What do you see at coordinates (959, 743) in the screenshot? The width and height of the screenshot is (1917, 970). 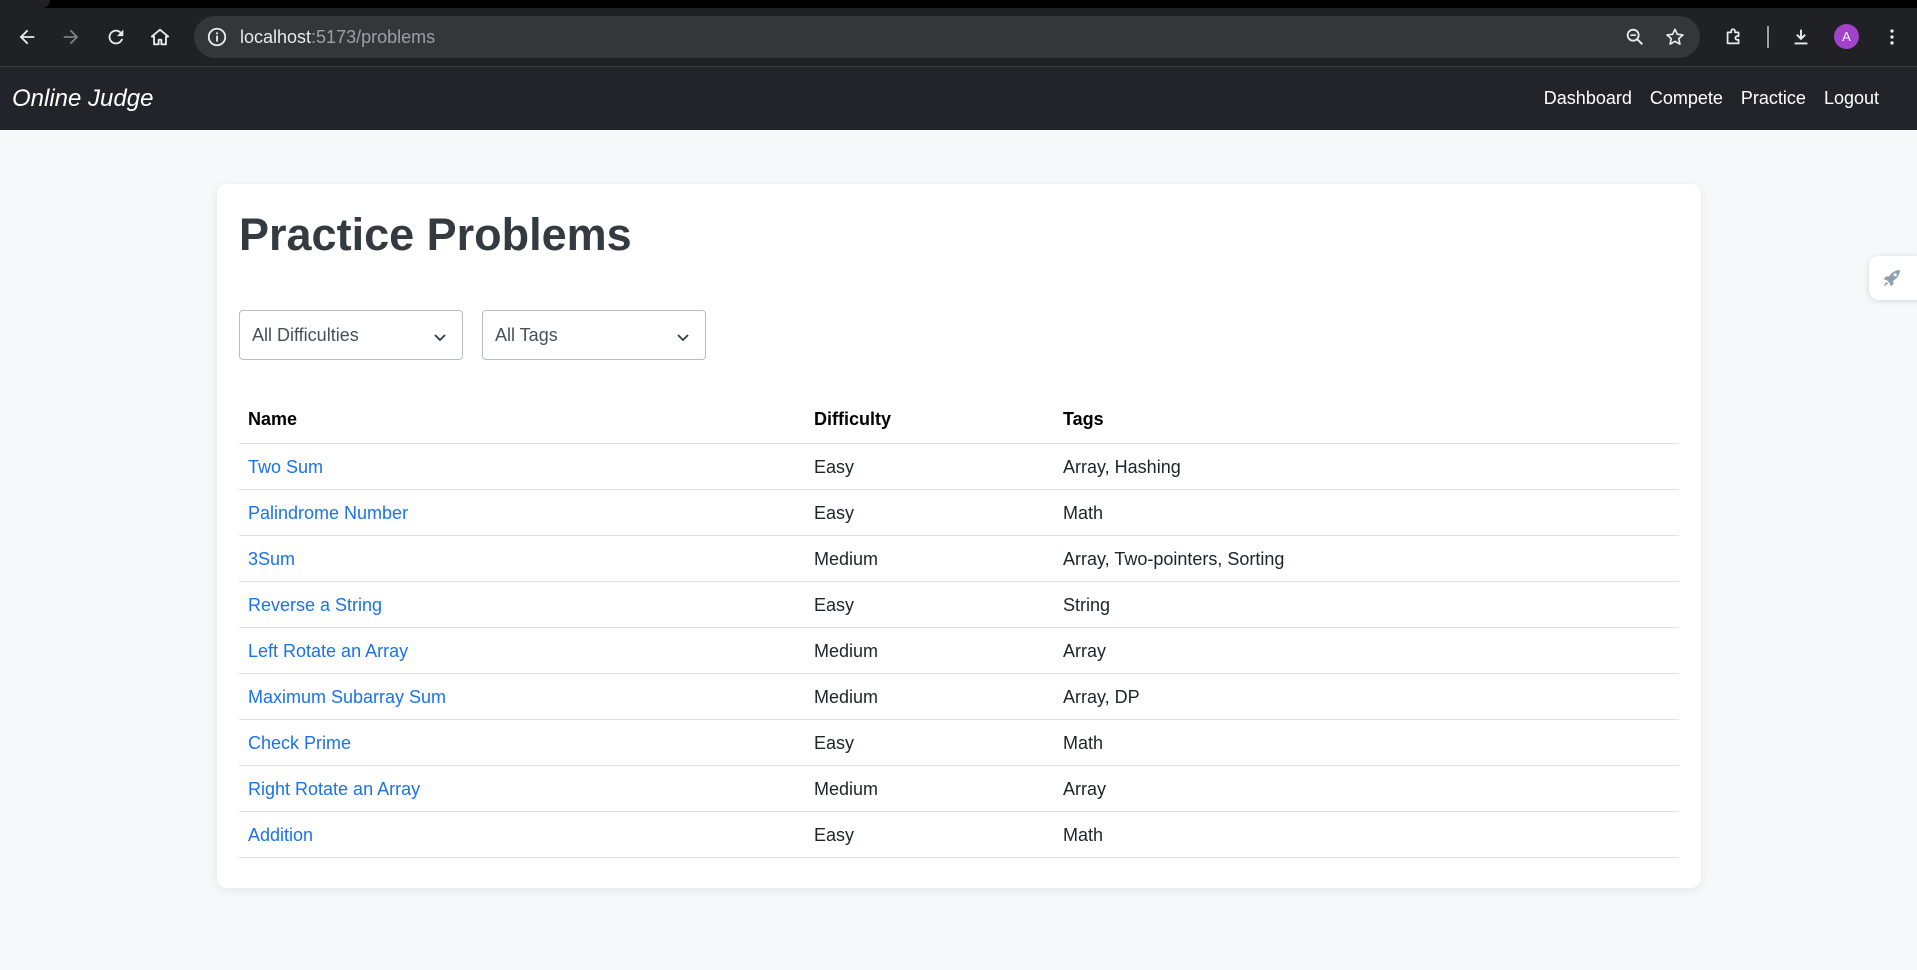 I see `table-row: Check Prime Easy Math` at bounding box center [959, 743].